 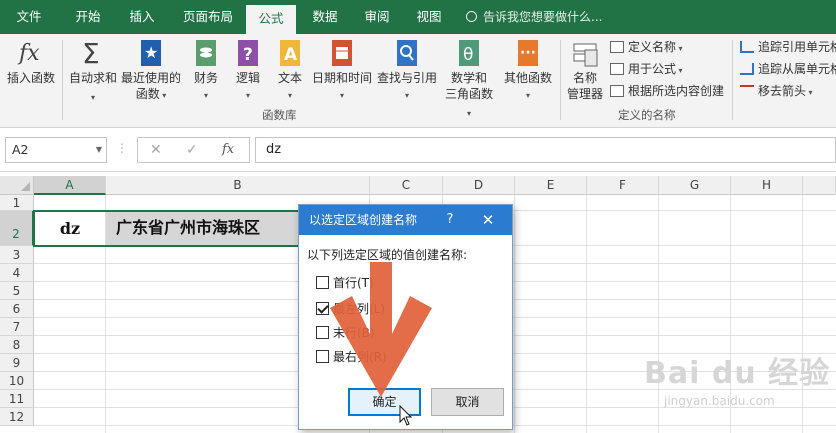 What do you see at coordinates (623, 185) in the screenshot?
I see `column-header-f: F` at bounding box center [623, 185].